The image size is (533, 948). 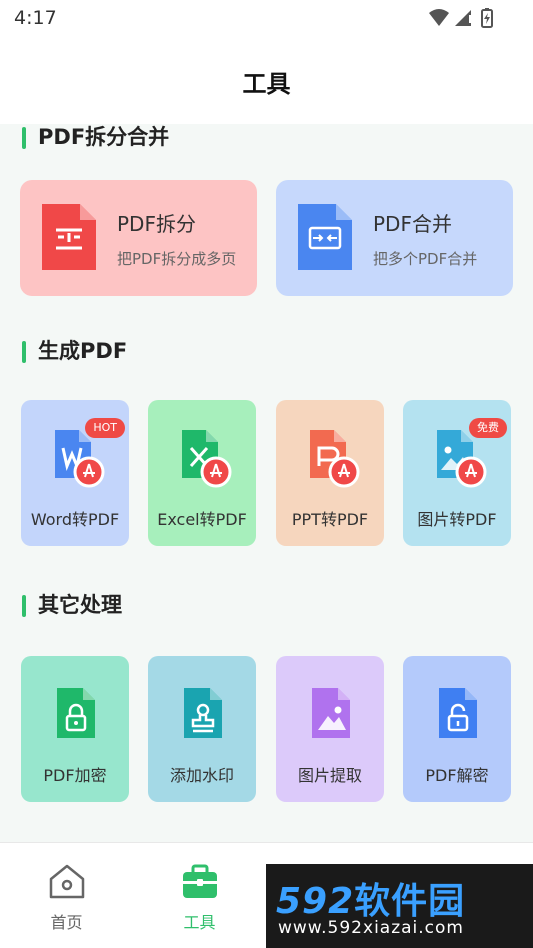 What do you see at coordinates (80, 459) in the screenshot?
I see `word-doc-icon` at bounding box center [80, 459].